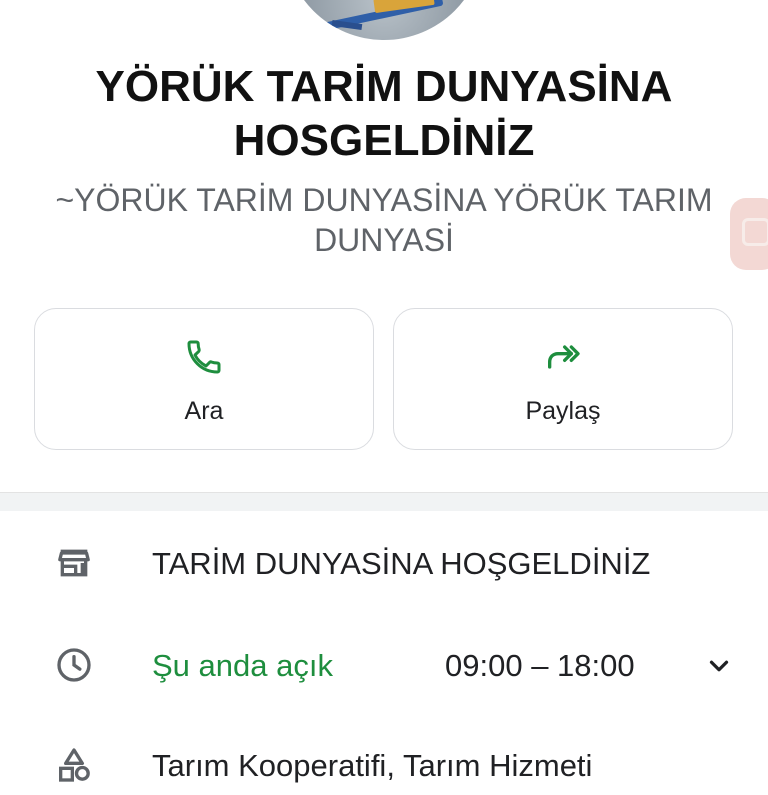 The image size is (768, 795). Describe the element at coordinates (384, 20) in the screenshot. I see `profile-photo` at that location.